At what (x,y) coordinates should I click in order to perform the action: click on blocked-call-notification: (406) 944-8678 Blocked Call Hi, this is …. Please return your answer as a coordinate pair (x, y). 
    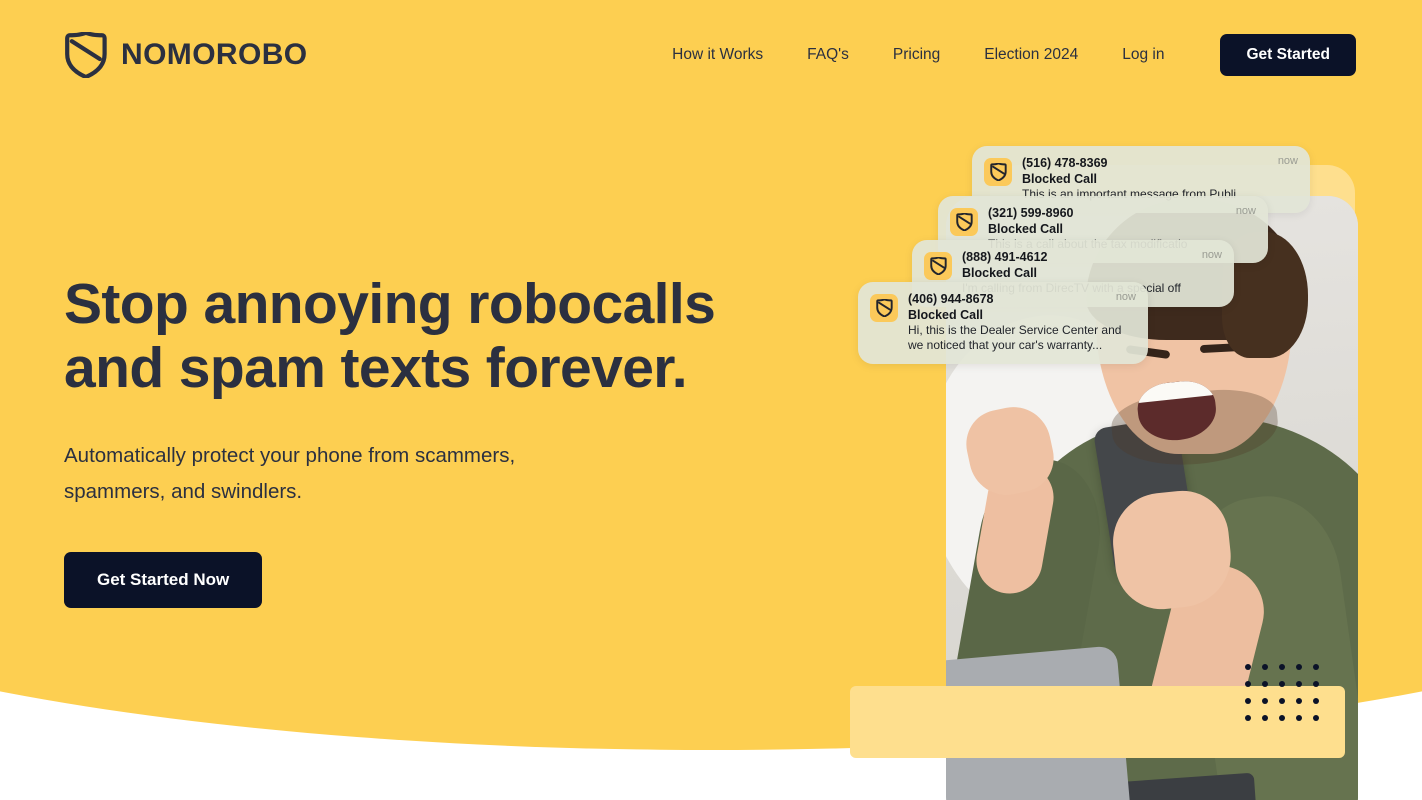
    Looking at the image, I should click on (1003, 323).